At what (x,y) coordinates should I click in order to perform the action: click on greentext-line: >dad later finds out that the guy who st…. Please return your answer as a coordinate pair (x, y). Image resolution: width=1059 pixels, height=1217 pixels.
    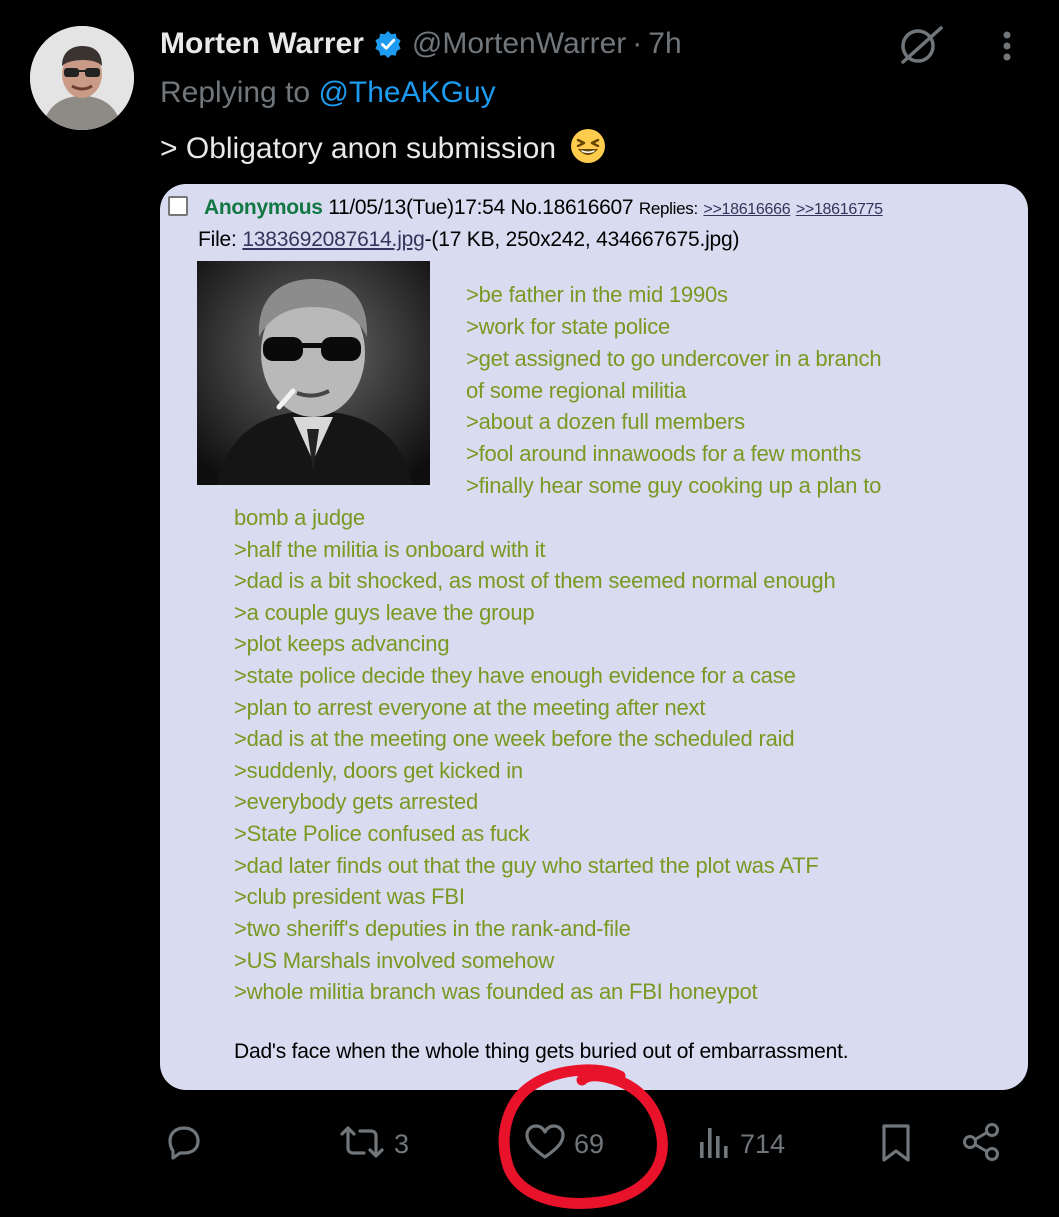
    Looking at the image, I should click on (526, 865).